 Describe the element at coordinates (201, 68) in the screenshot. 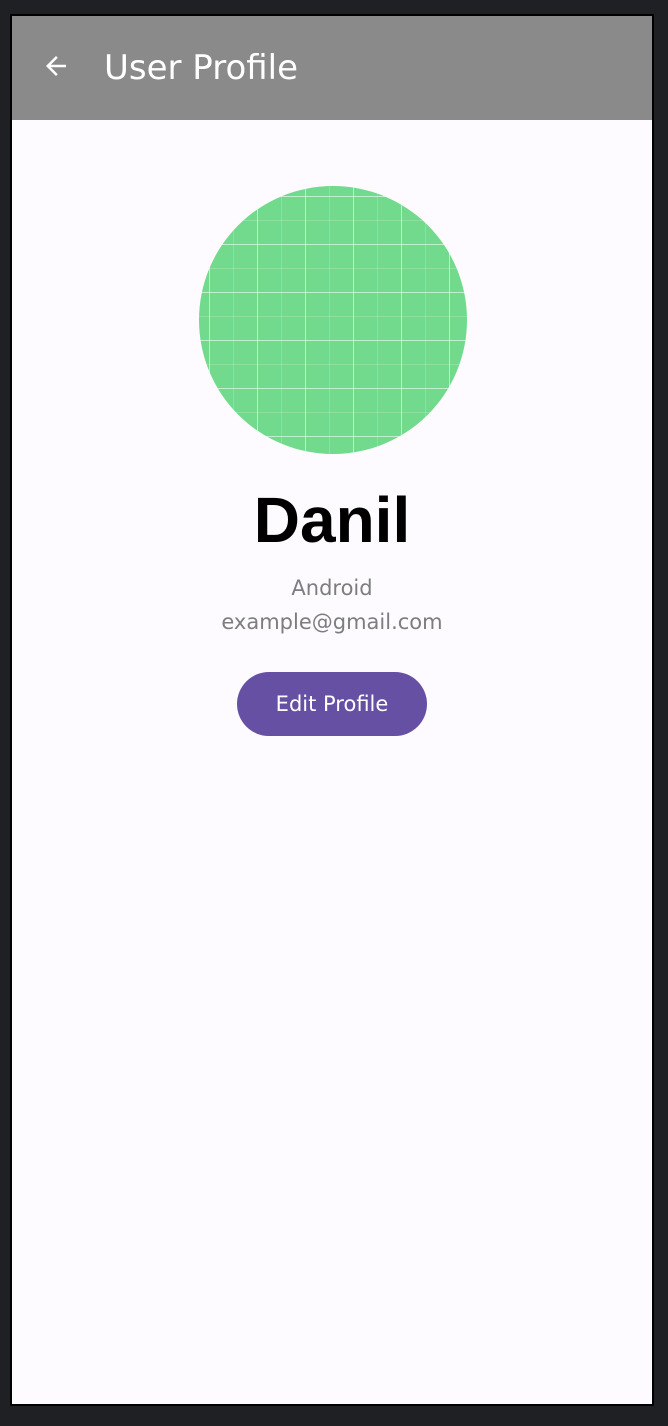

I see `page-title: User Profile` at that location.